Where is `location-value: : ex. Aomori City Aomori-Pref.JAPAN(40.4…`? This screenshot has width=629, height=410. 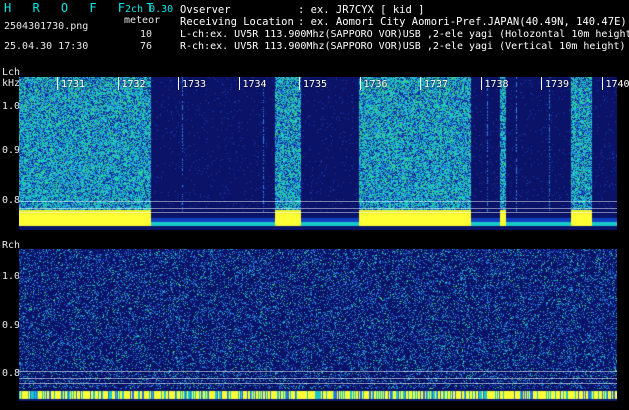 location-value: : ex. Aomori City Aomori-Pref.JAPAN(40.4… is located at coordinates (462, 22).